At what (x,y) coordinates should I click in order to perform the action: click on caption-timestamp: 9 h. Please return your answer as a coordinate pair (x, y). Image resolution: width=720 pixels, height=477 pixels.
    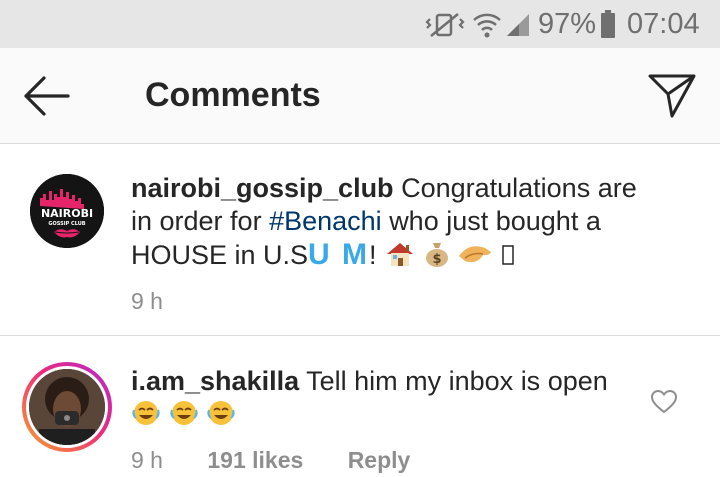
    Looking at the image, I should click on (147, 301).